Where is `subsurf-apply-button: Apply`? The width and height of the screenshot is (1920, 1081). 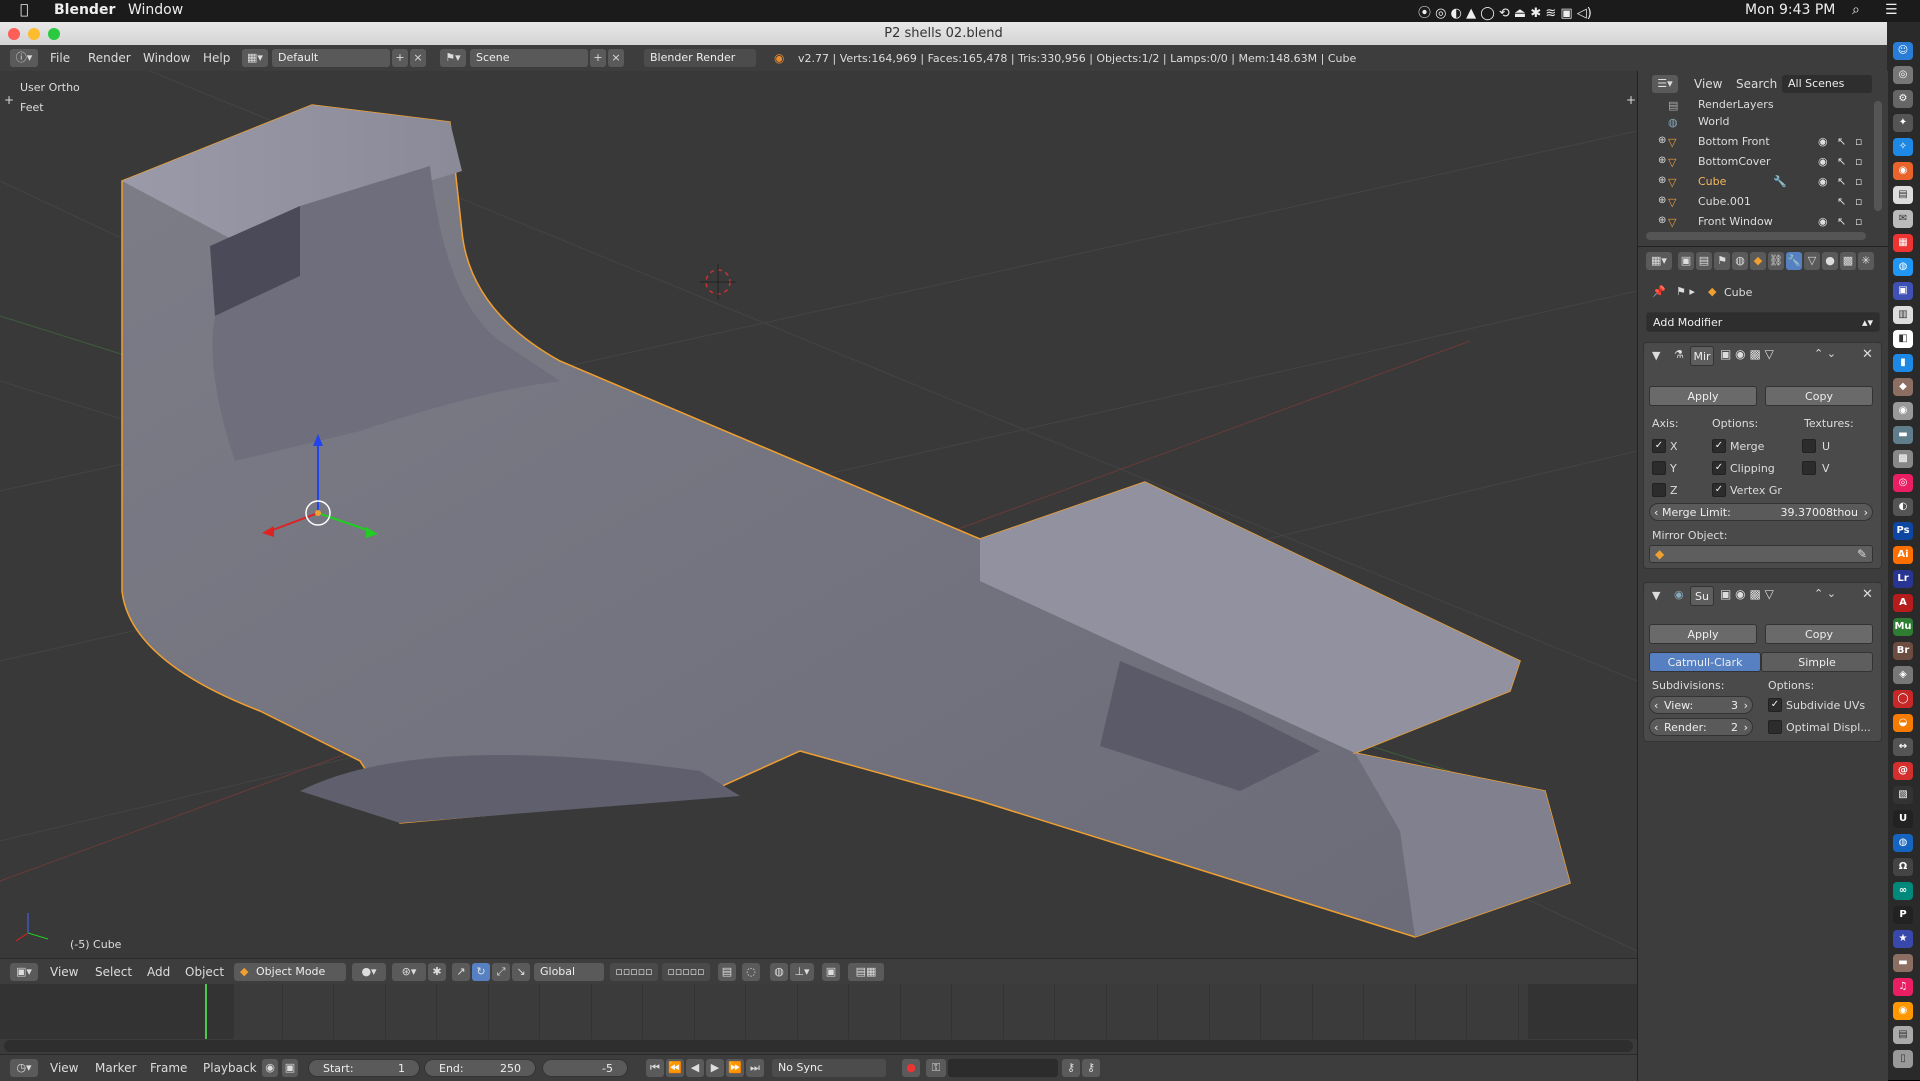 subsurf-apply-button: Apply is located at coordinates (1703, 634).